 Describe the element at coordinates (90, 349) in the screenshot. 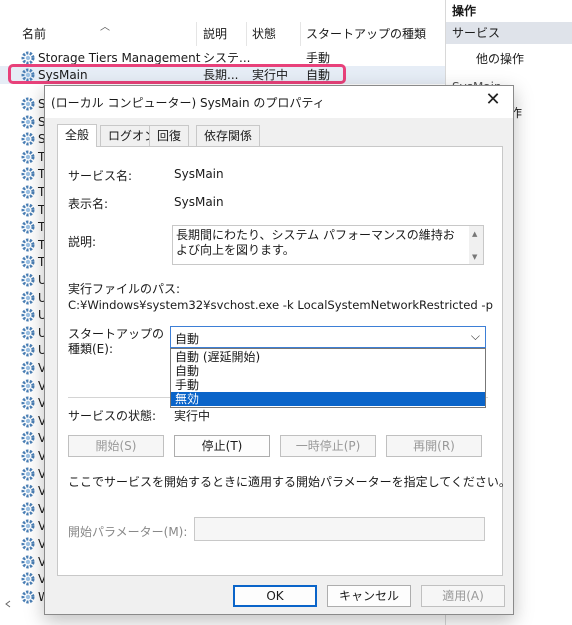

I see `startup-type-label-line2: 種類(E):` at that location.